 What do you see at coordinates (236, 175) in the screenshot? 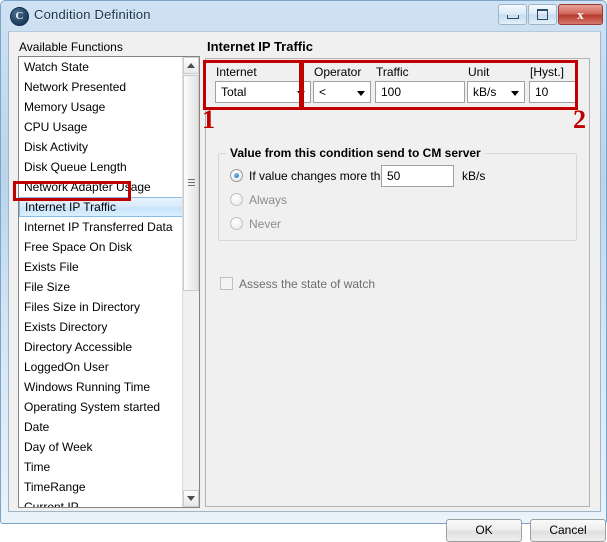
I see `radio-selected-icon` at bounding box center [236, 175].